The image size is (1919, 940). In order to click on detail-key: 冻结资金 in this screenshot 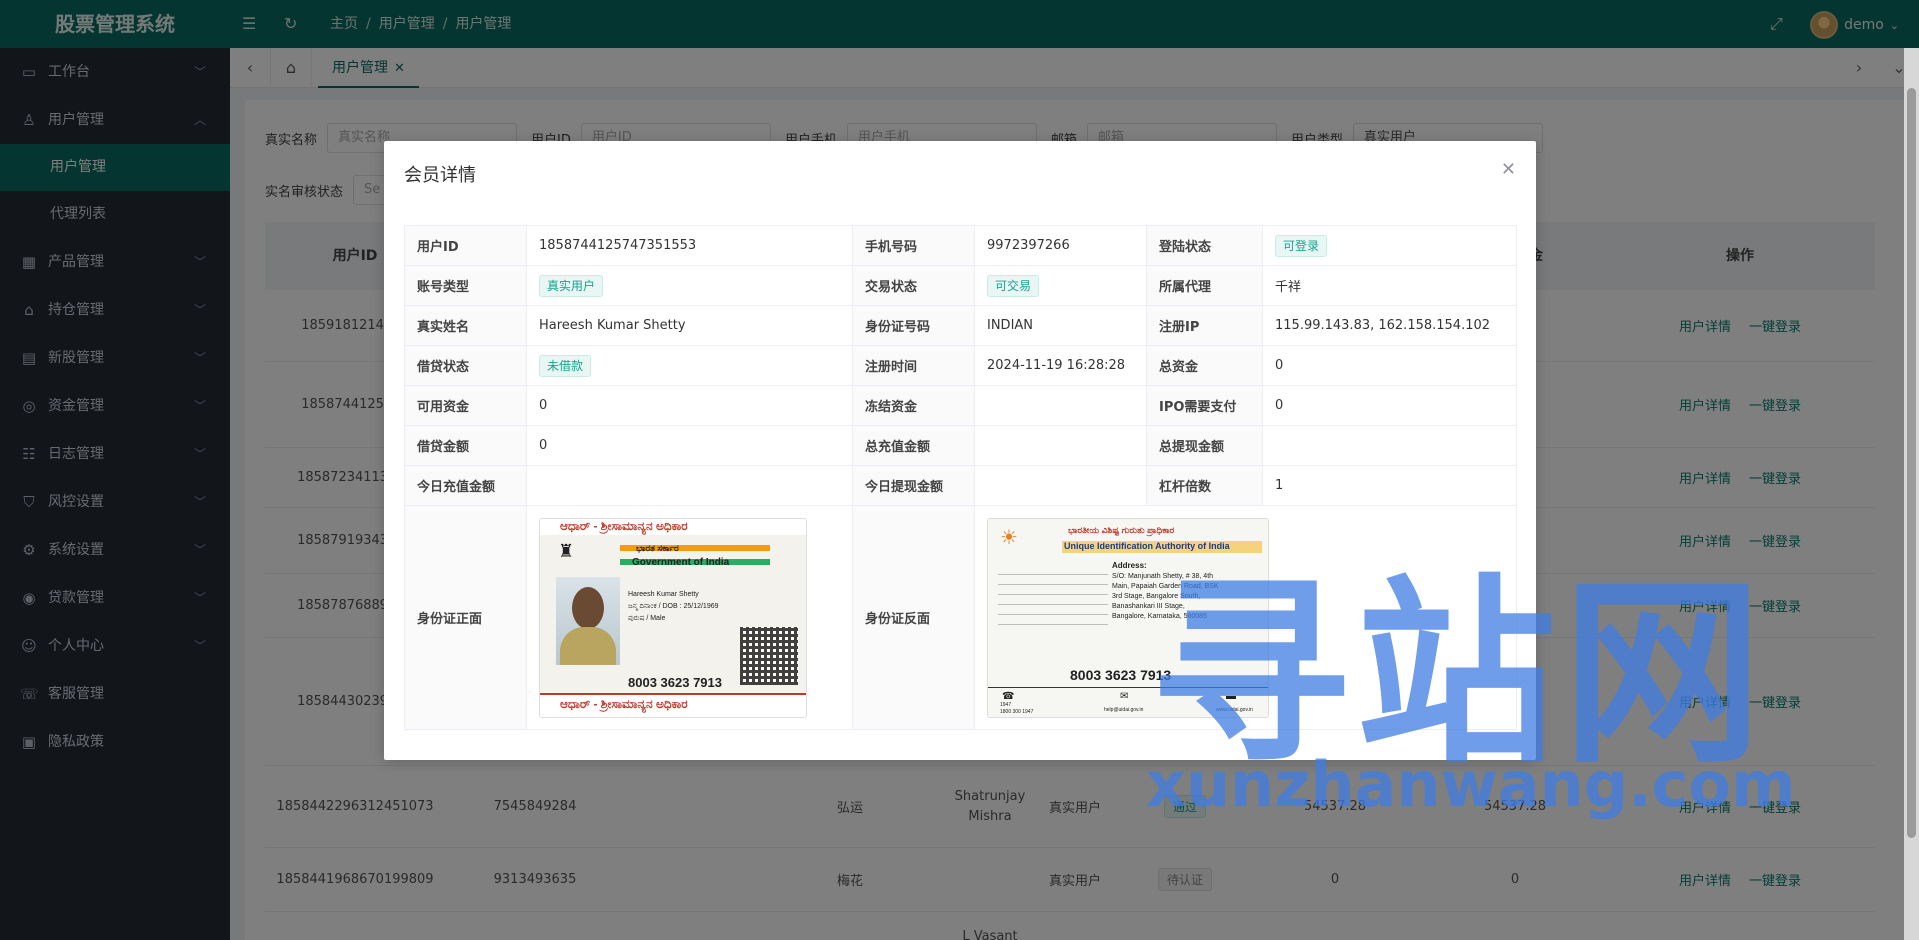, I will do `click(913, 405)`.